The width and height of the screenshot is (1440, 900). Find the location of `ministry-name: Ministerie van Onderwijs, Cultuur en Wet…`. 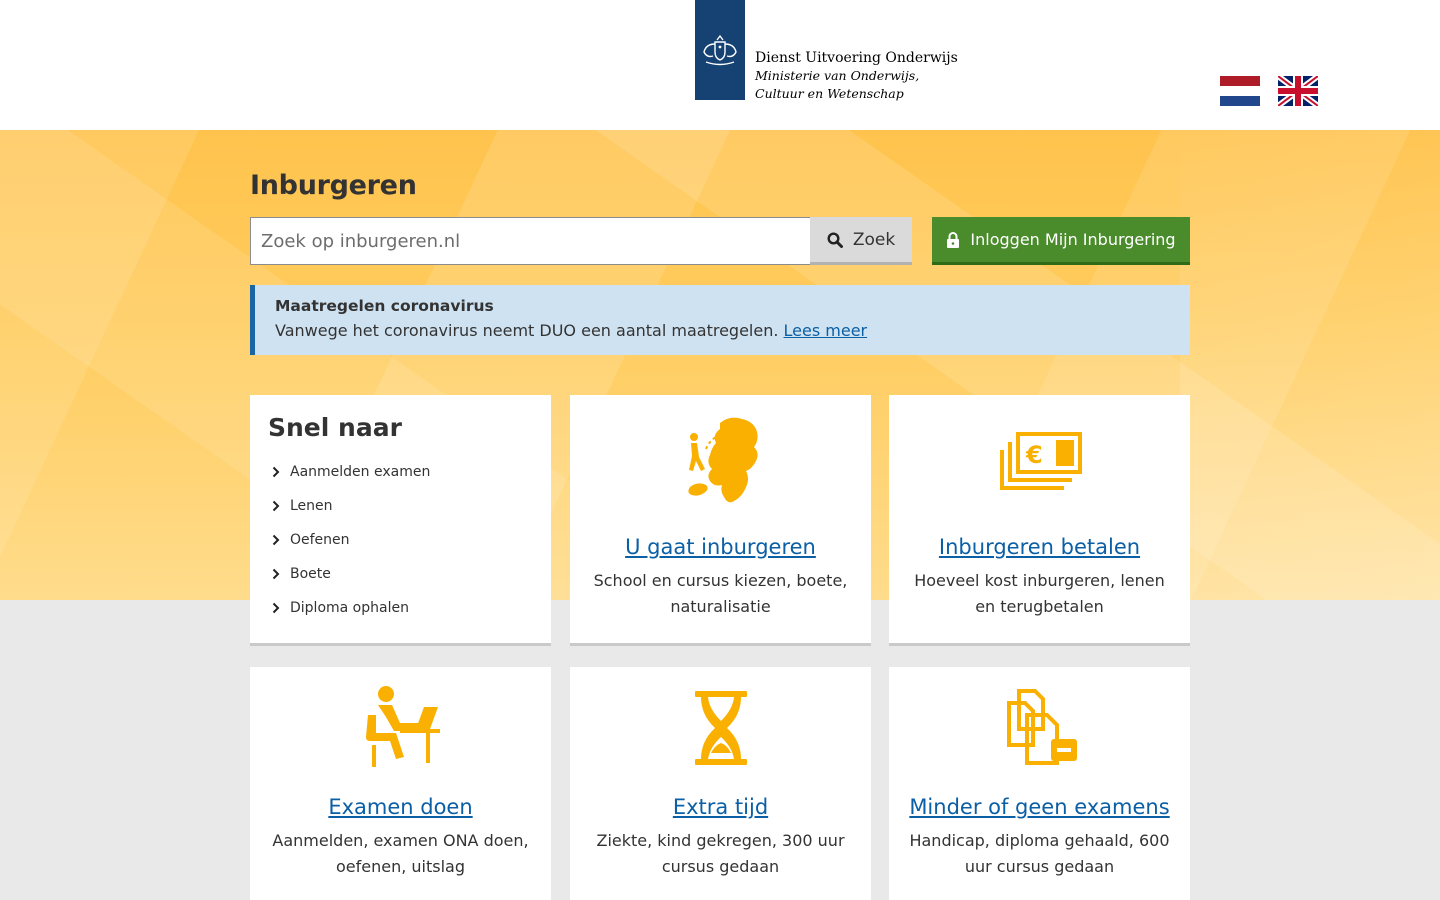

ministry-name: Ministerie van Onderwijs, Cultuur en Wet… is located at coordinates (837, 84).